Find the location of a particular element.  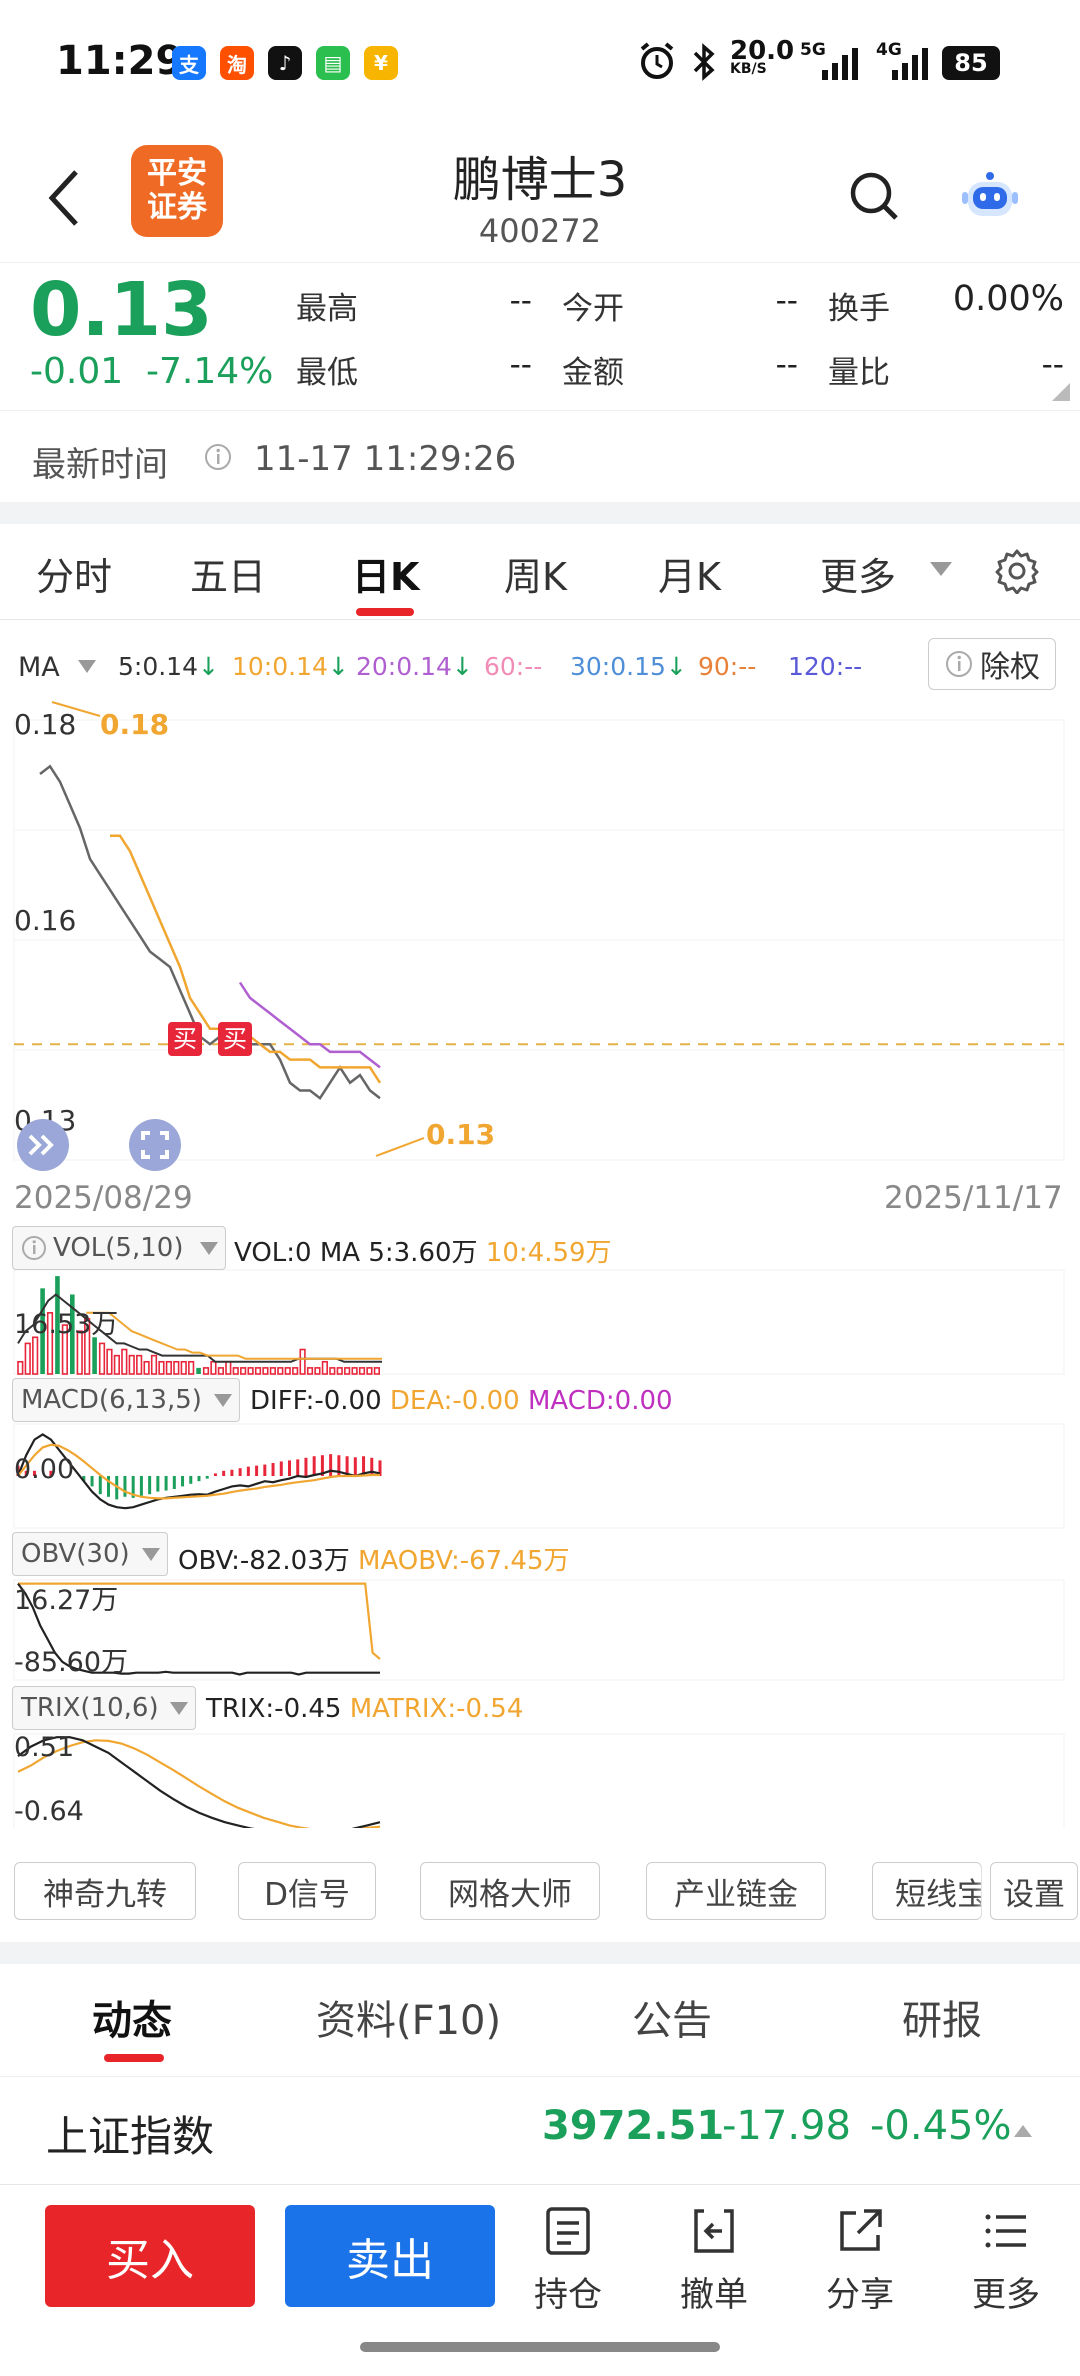

ex-rights-button: 除权 is located at coordinates (992, 664).